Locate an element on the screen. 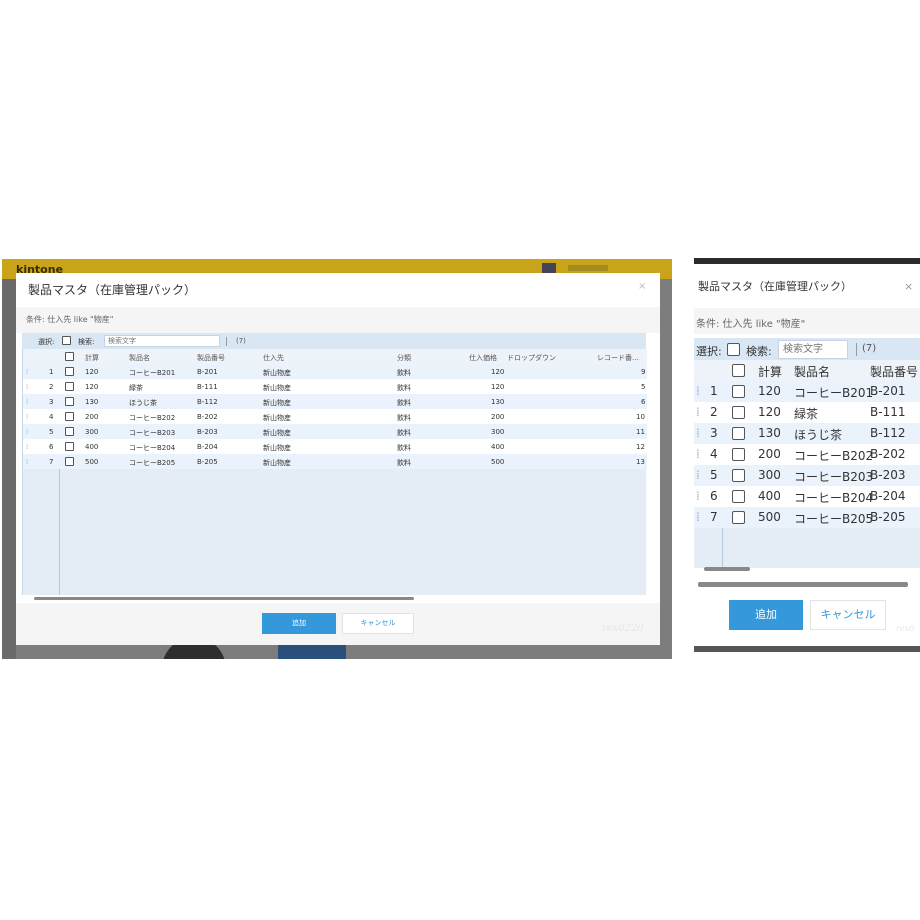 The image size is (920, 920). cell-name: コーヒーB202 is located at coordinates (152, 418).